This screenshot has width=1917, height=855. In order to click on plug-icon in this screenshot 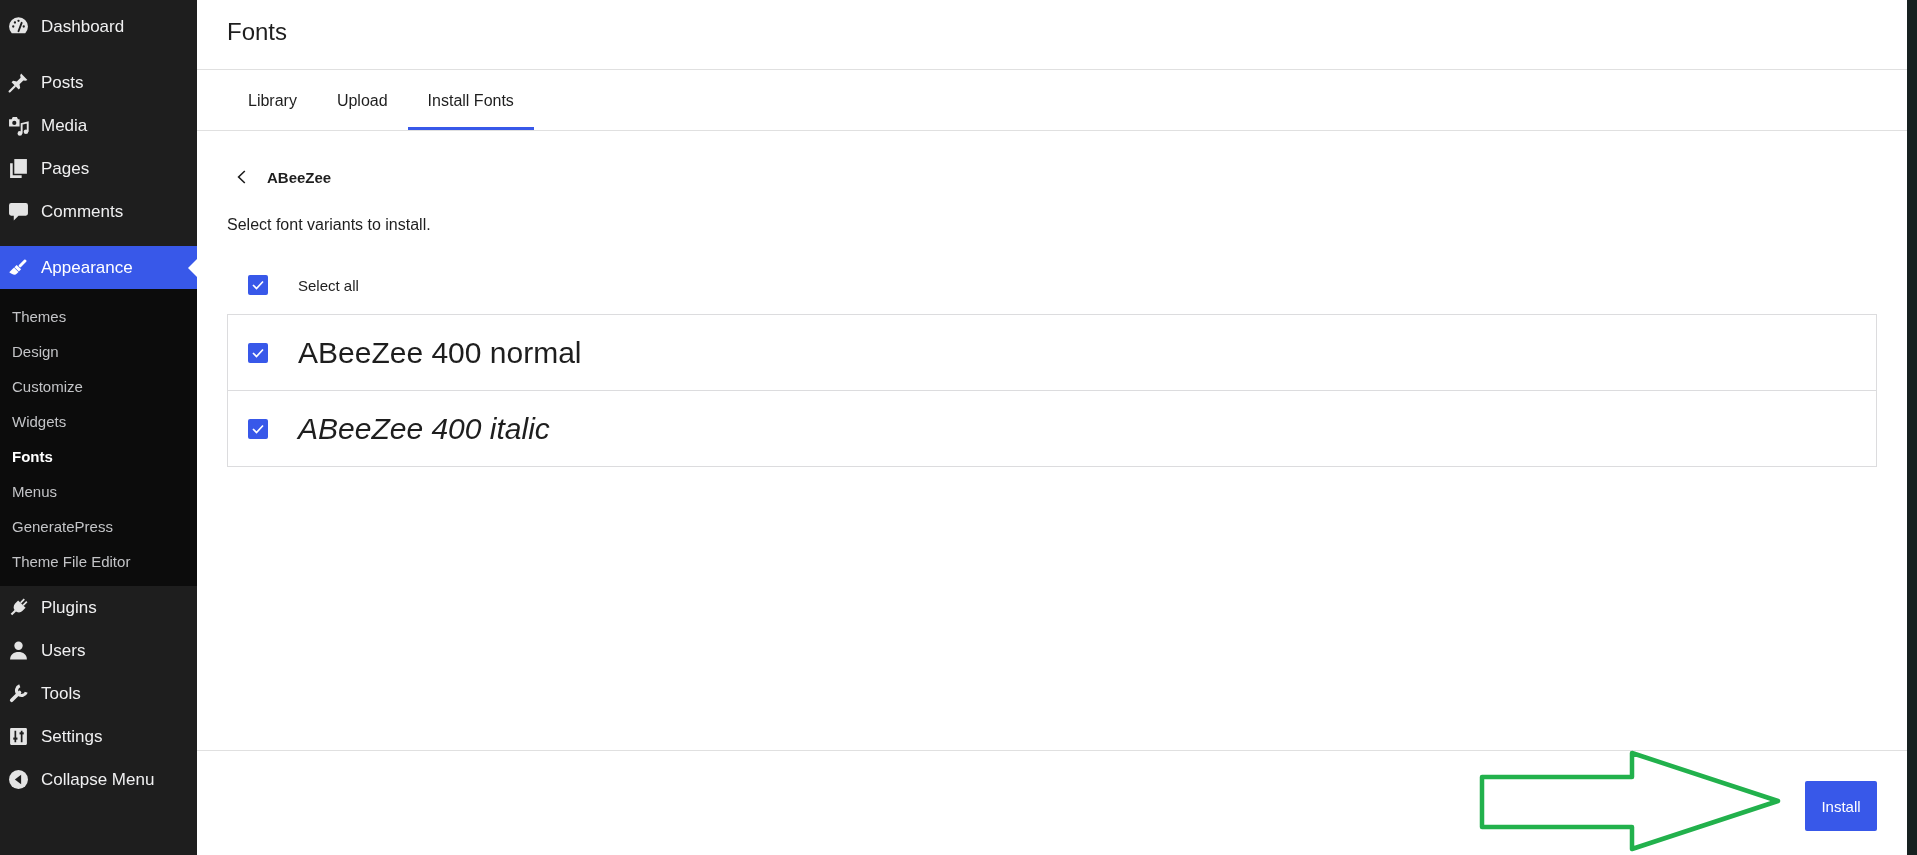, I will do `click(18, 607)`.